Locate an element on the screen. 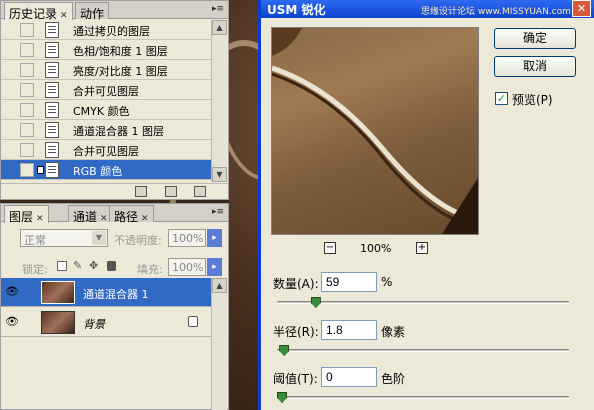 Image resolution: width=594 pixels, height=410 pixels. history-item: RGB 颜色 is located at coordinates (106, 170).